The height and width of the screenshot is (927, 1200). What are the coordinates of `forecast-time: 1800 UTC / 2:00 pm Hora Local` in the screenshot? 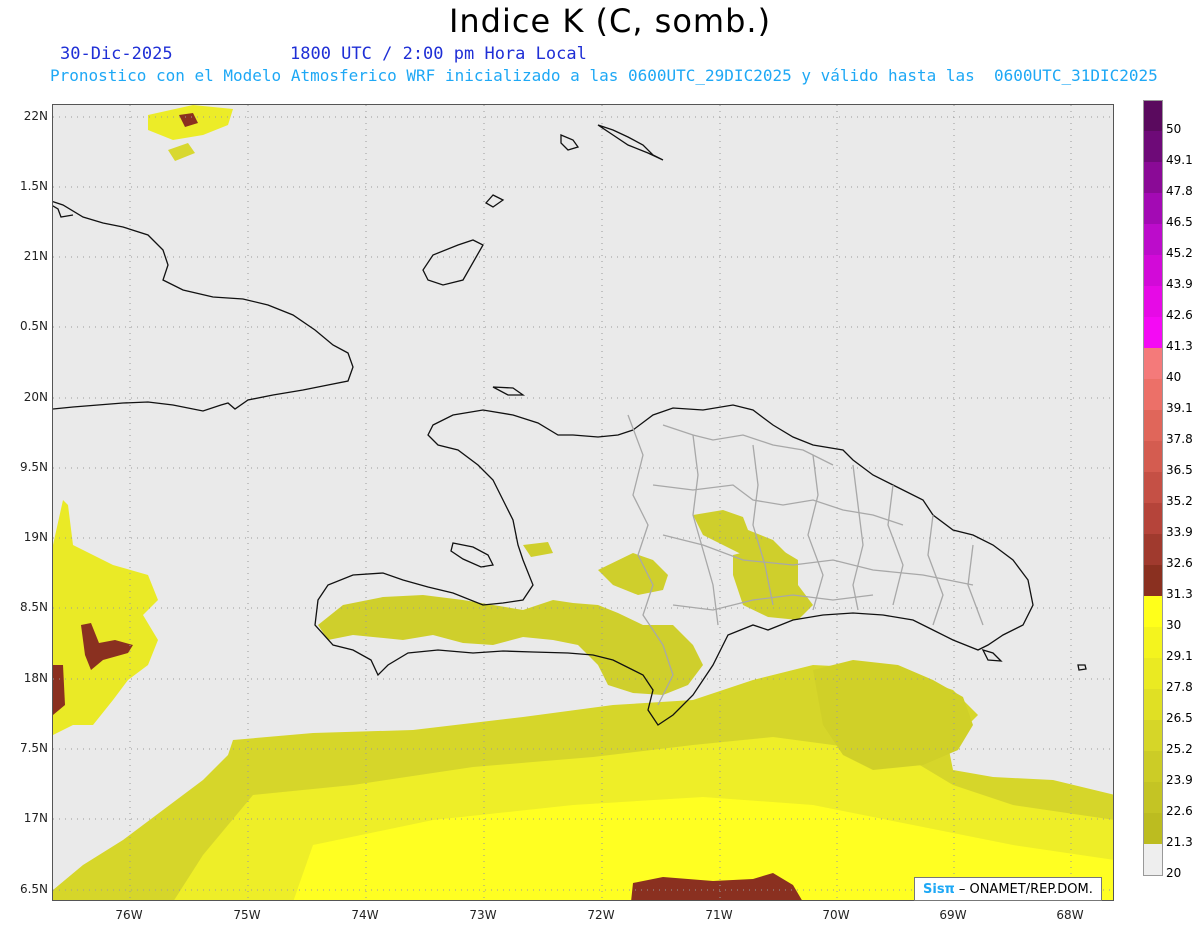 It's located at (438, 54).